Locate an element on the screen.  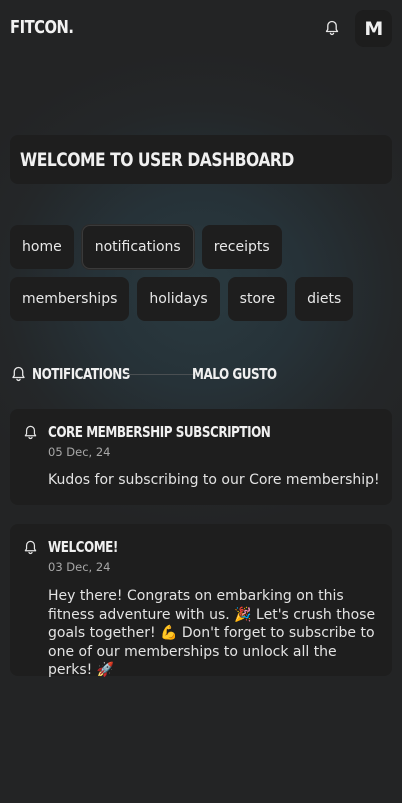
nav-store: store is located at coordinates (257, 299).